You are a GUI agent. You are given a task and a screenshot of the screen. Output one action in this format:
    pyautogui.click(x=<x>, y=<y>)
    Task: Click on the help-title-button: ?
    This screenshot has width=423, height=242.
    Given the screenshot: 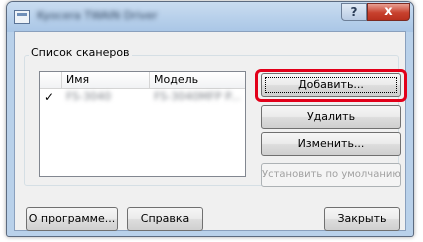 What is the action you would take?
    pyautogui.click(x=354, y=12)
    